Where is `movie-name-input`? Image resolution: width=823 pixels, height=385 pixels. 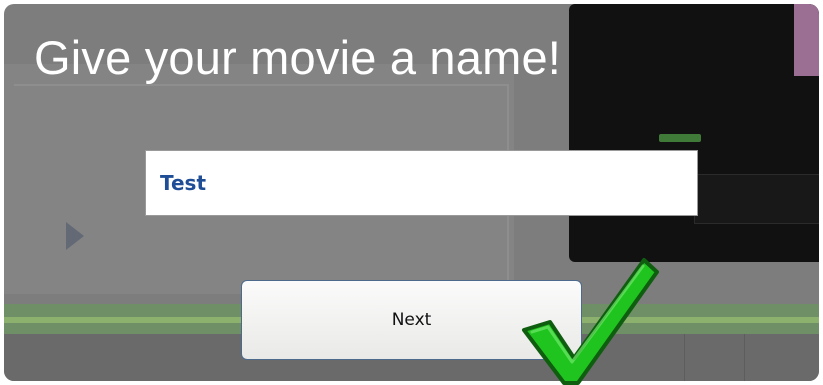
movie-name-input is located at coordinates (421, 183).